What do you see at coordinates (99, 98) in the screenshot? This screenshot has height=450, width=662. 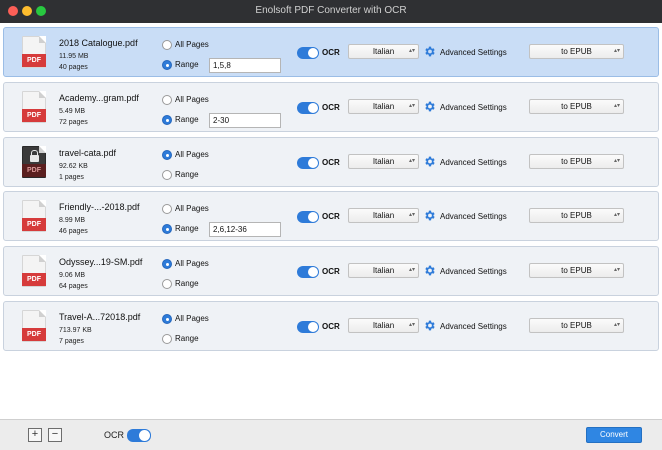 I see `file-name: Academy...gram.pdf` at bounding box center [99, 98].